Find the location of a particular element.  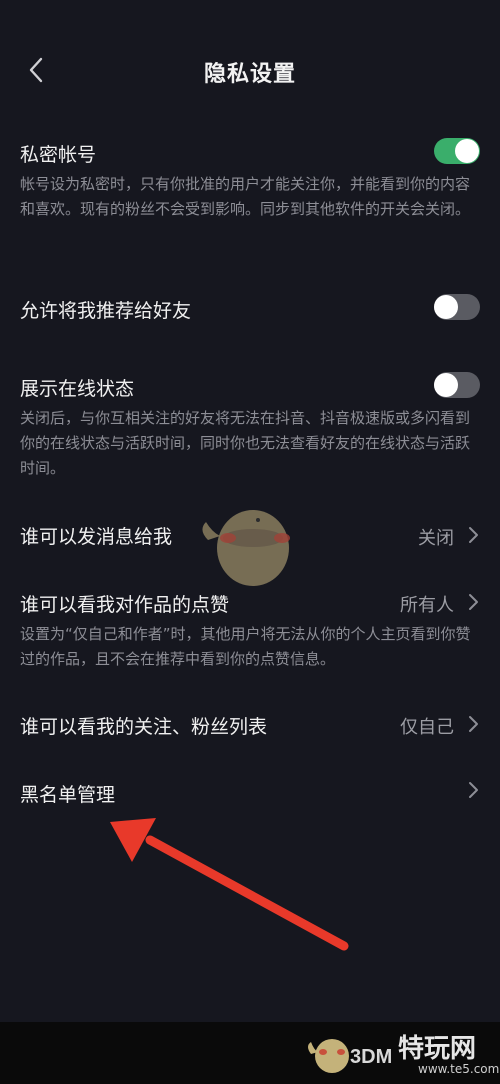

page-title: 隐私设置 is located at coordinates (249, 74).